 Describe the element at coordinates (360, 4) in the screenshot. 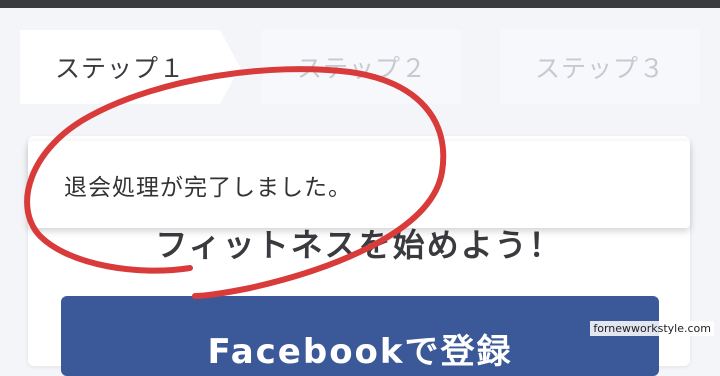

I see `top-bar` at that location.